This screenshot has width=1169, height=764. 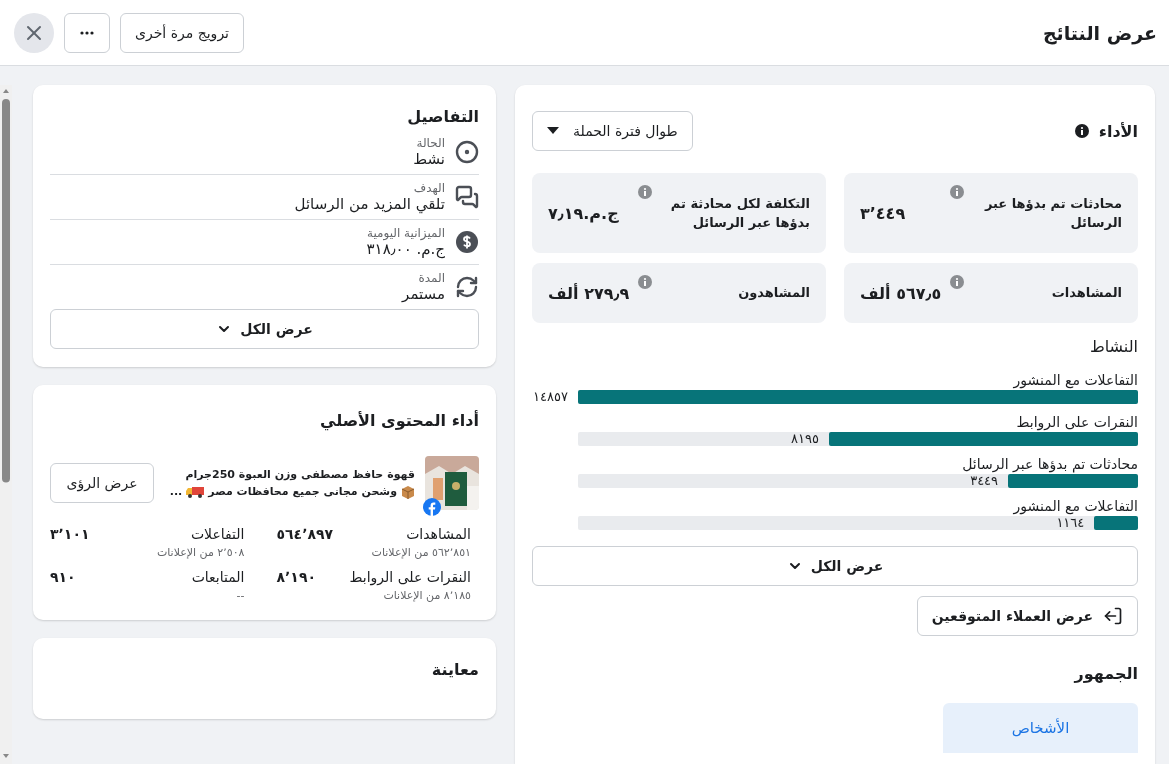 I want to click on stat-label: المشاهدات, so click(x=438, y=534).